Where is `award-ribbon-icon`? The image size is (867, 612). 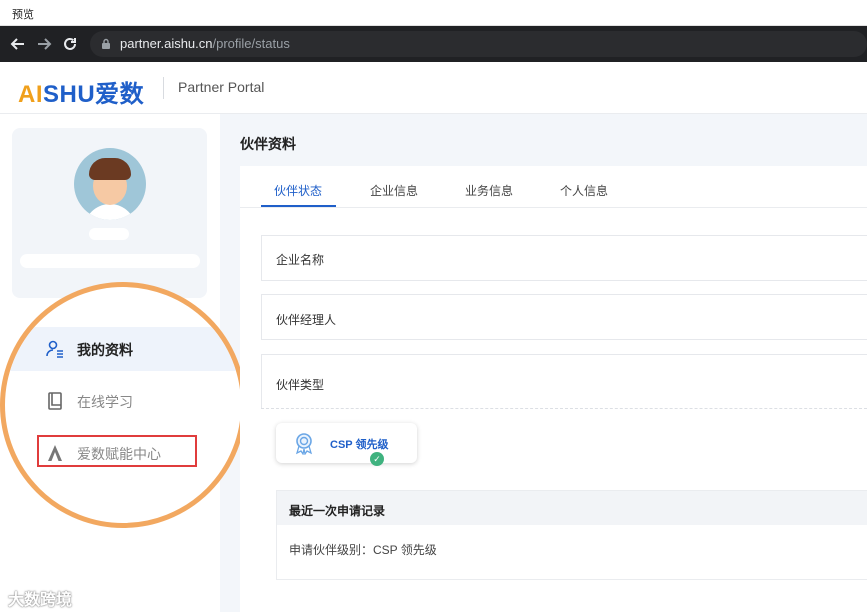 award-ribbon-icon is located at coordinates (304, 444).